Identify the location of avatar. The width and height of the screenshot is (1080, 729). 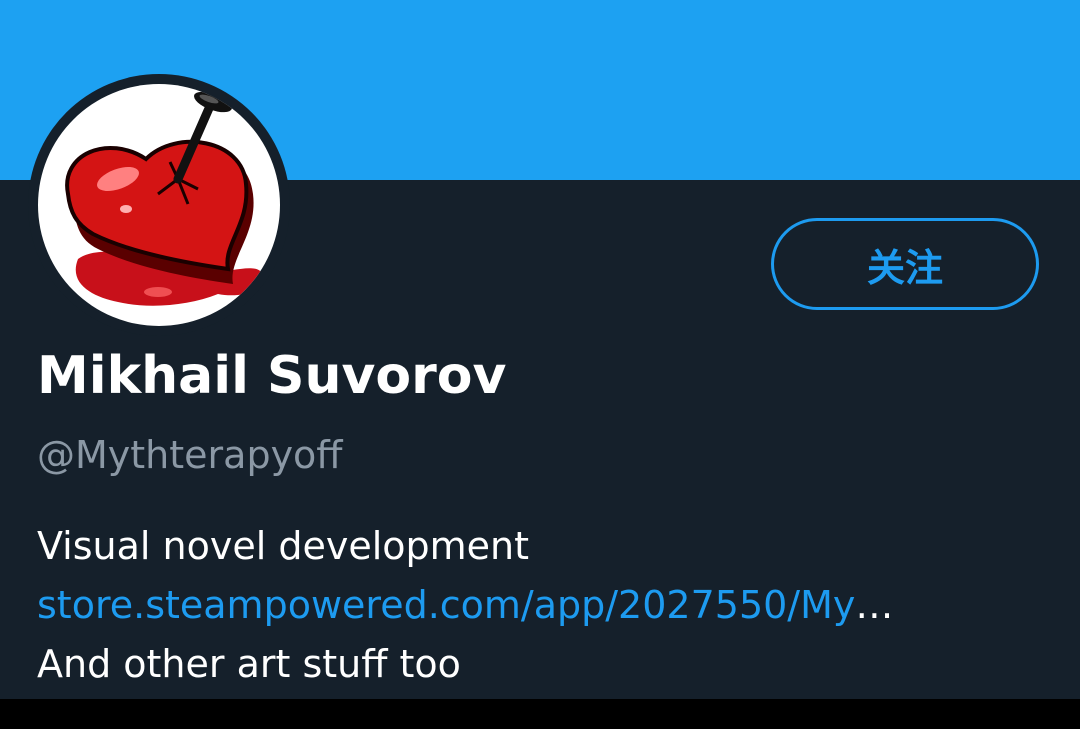
(159, 205).